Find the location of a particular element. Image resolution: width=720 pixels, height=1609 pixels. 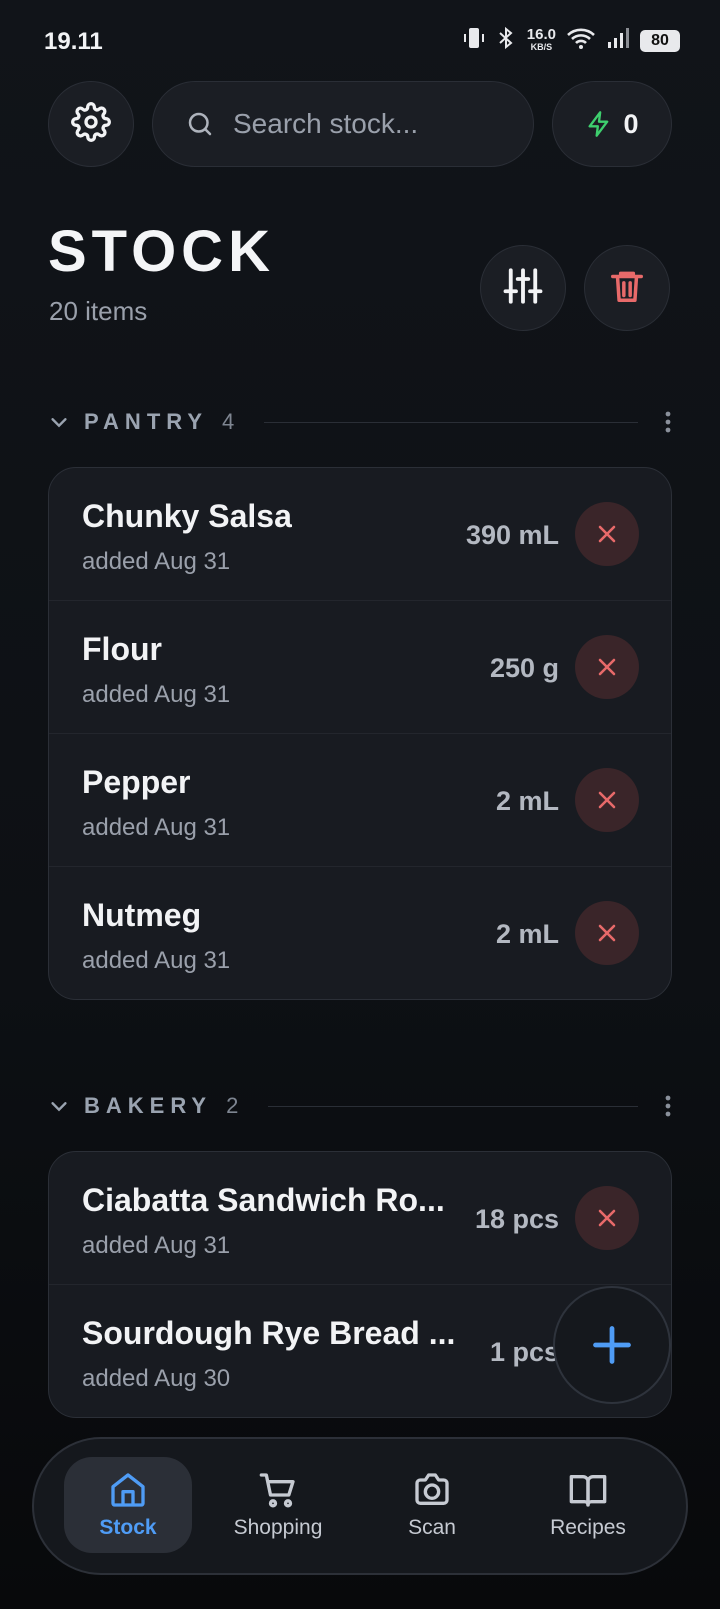

page-title: STOCK is located at coordinates (161, 251).